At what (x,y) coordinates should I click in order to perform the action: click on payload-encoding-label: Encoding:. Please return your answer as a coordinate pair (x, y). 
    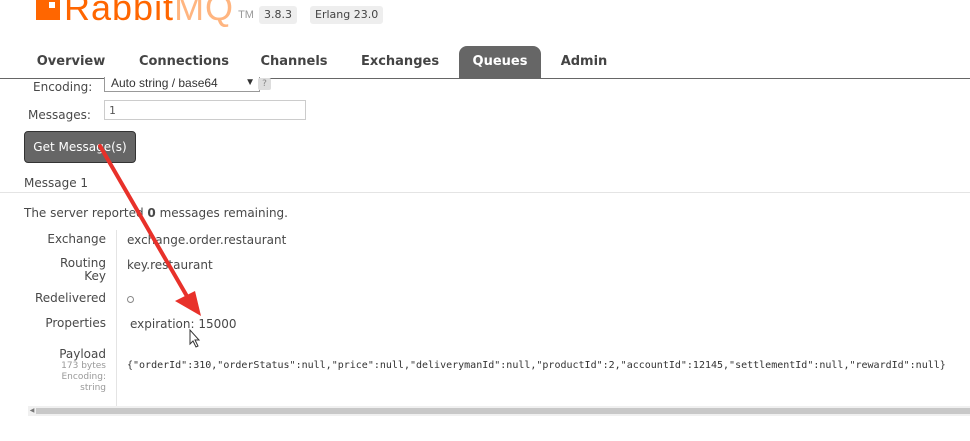
    Looking at the image, I should click on (83, 377).